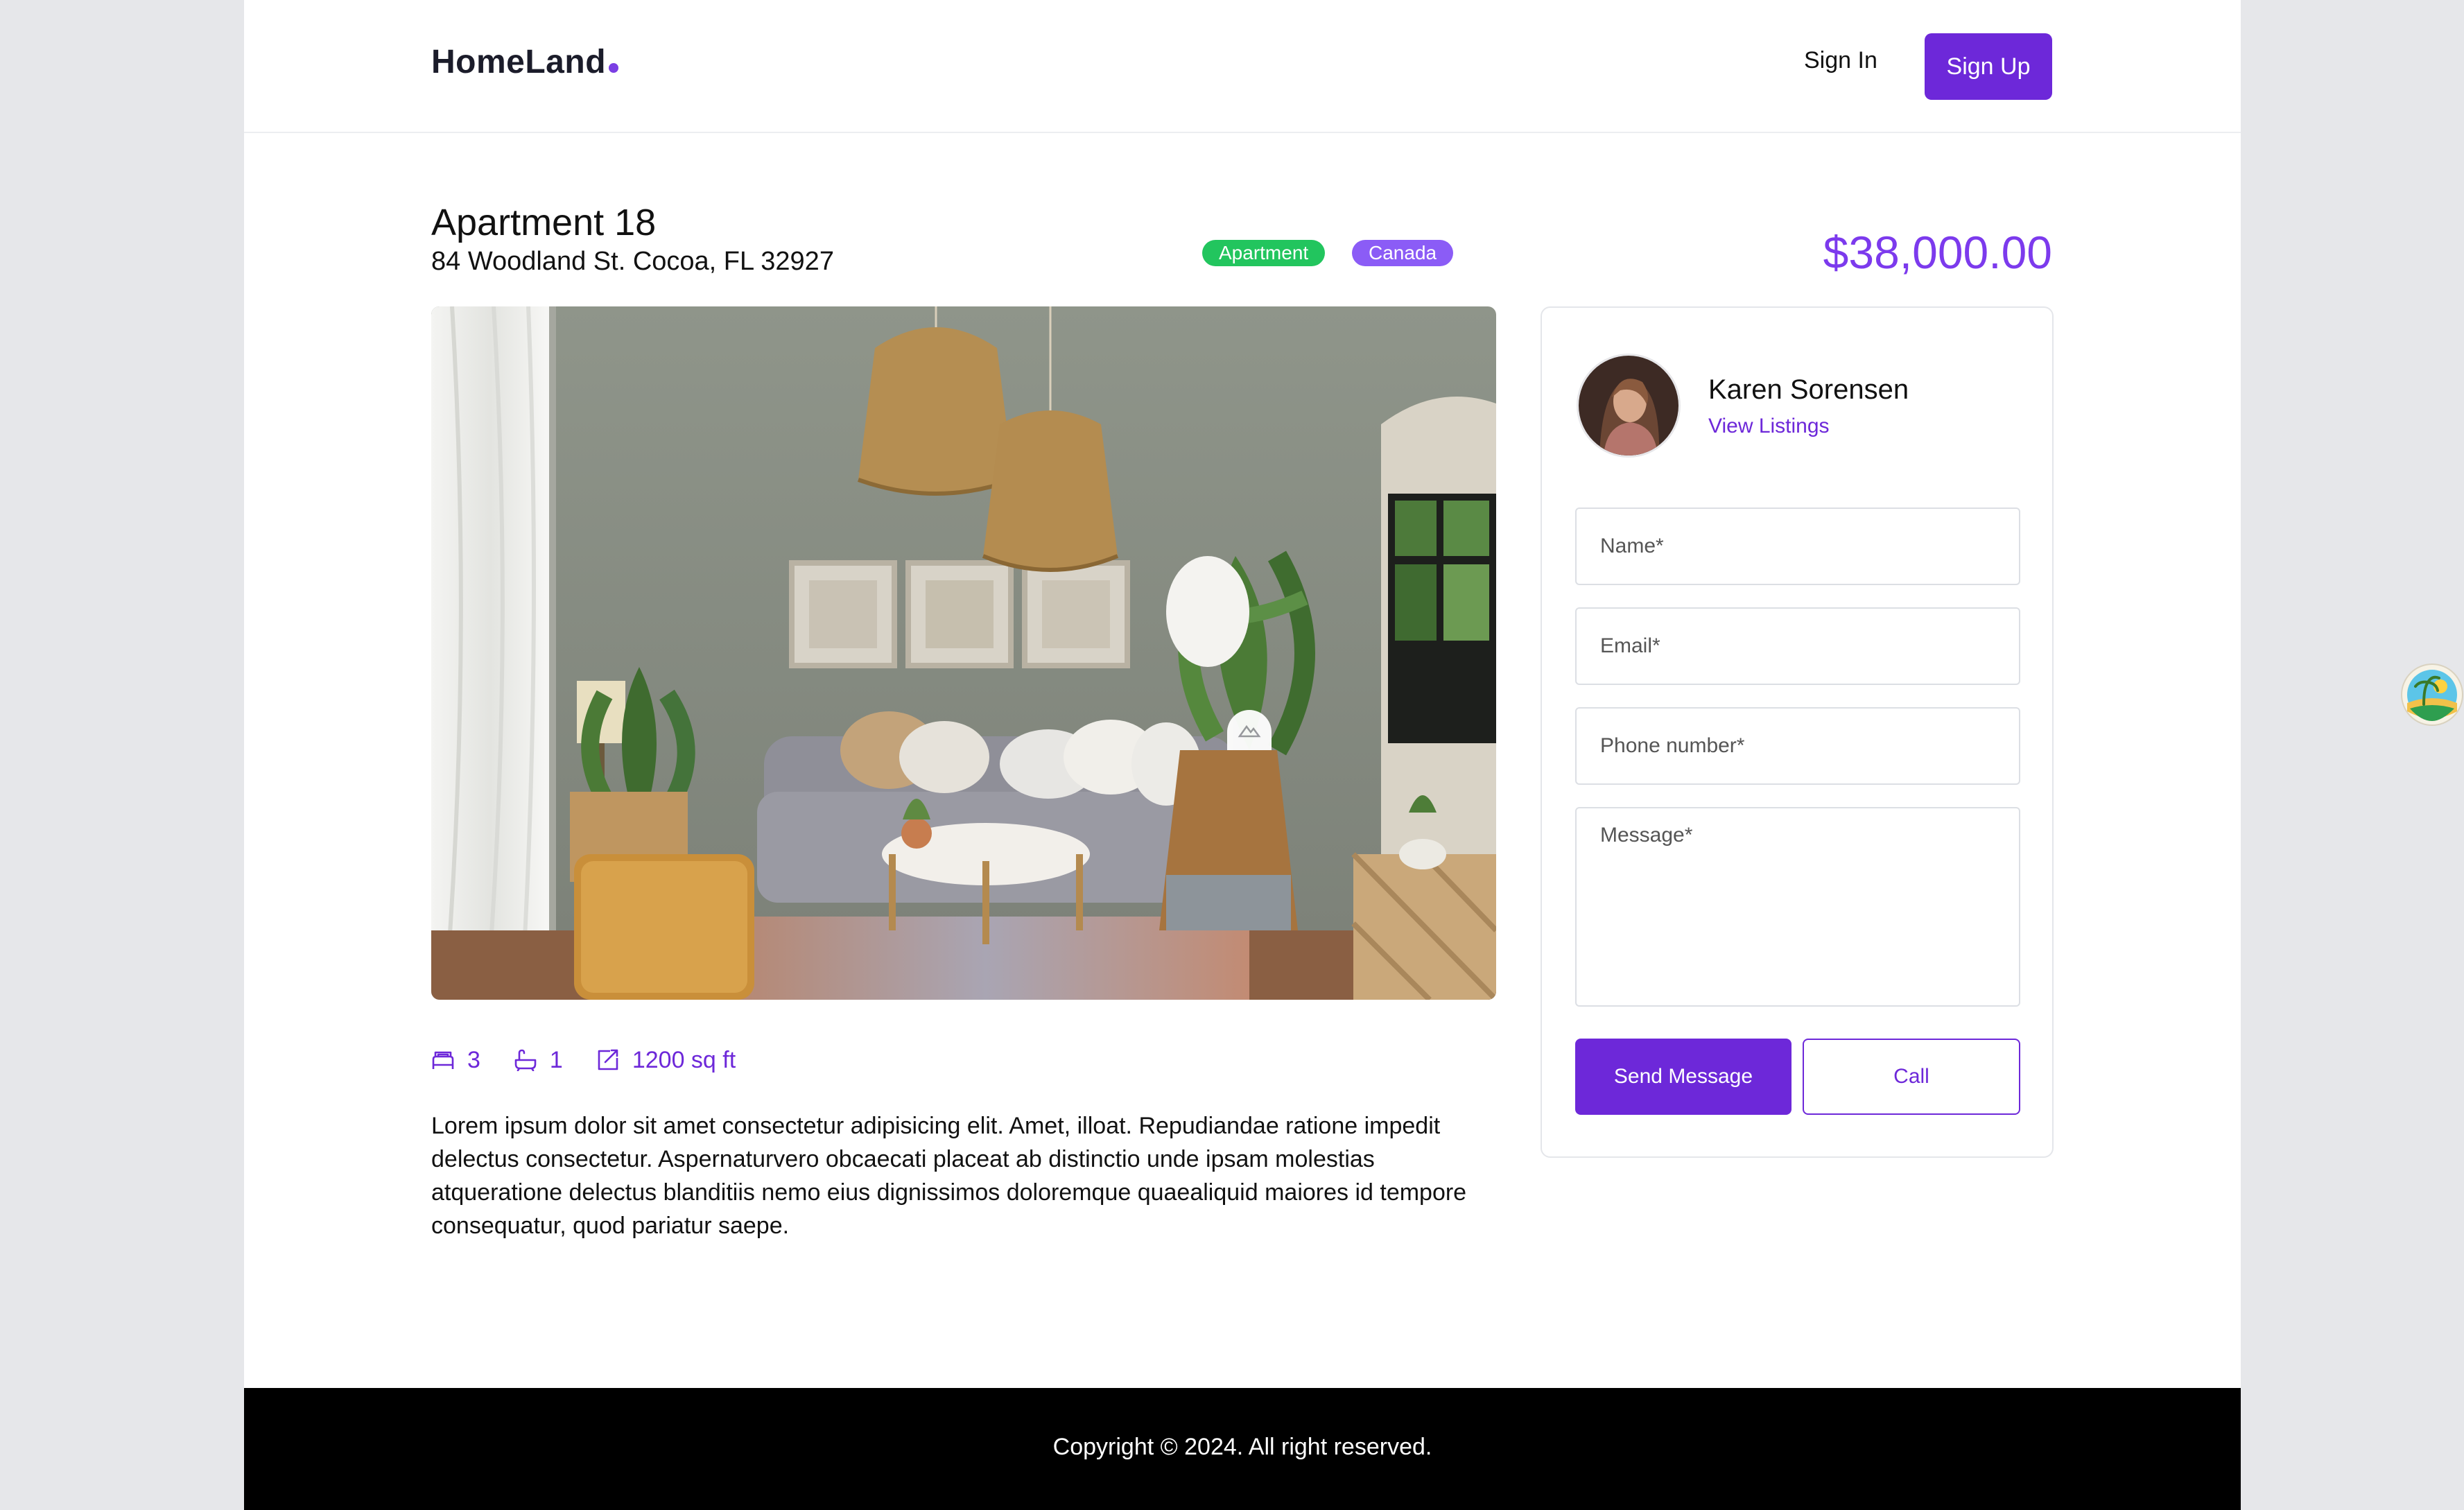  I want to click on listing-title: Apartment 18, so click(544, 222).